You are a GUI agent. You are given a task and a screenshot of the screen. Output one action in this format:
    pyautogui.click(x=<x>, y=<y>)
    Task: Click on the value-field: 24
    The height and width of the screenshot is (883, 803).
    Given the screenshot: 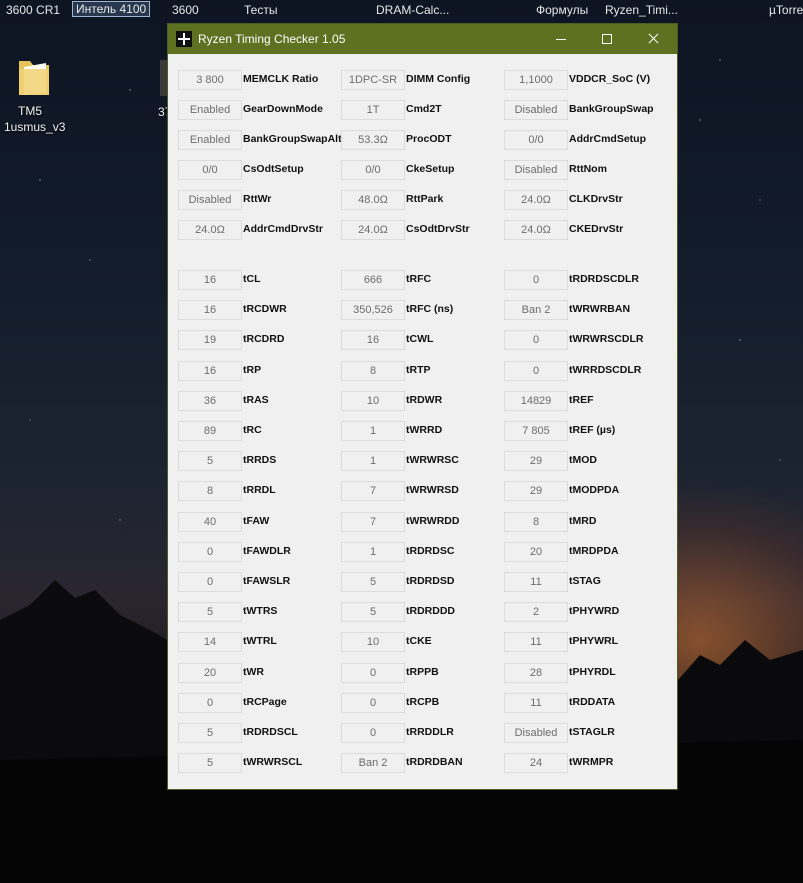 What is the action you would take?
    pyautogui.click(x=536, y=763)
    